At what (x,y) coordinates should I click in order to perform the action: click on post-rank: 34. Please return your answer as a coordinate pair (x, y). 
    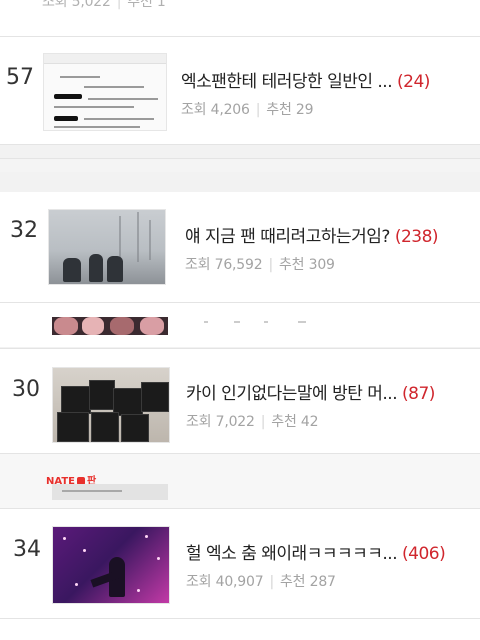
    Looking at the image, I should click on (27, 549).